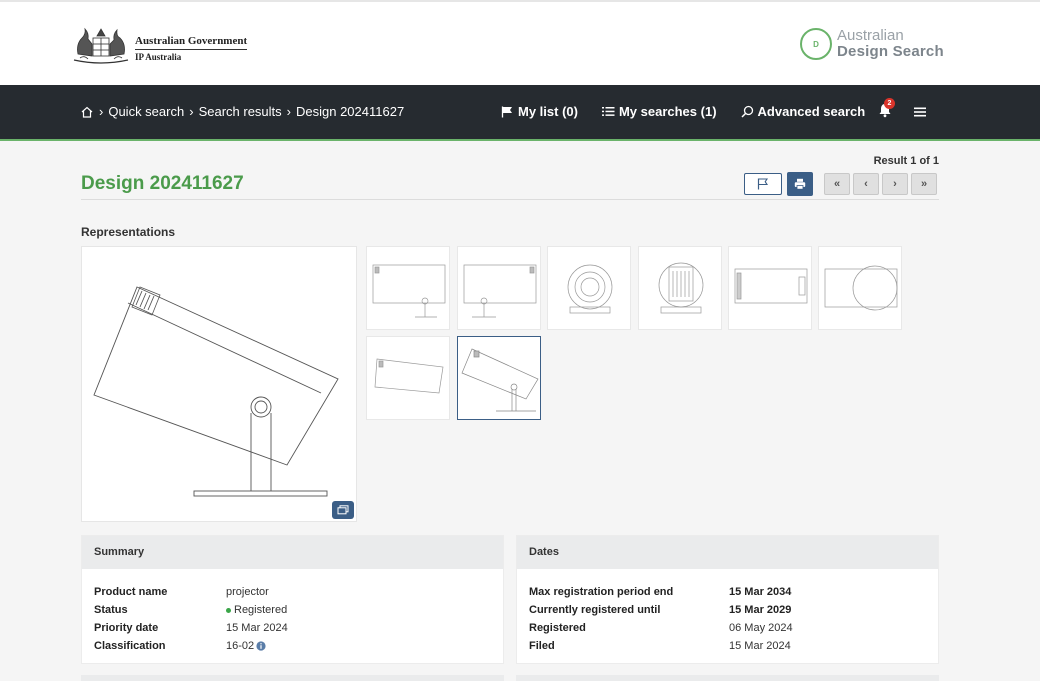 This screenshot has height=681, width=1040. I want to click on dates-value: 06 May 2024, so click(761, 628).